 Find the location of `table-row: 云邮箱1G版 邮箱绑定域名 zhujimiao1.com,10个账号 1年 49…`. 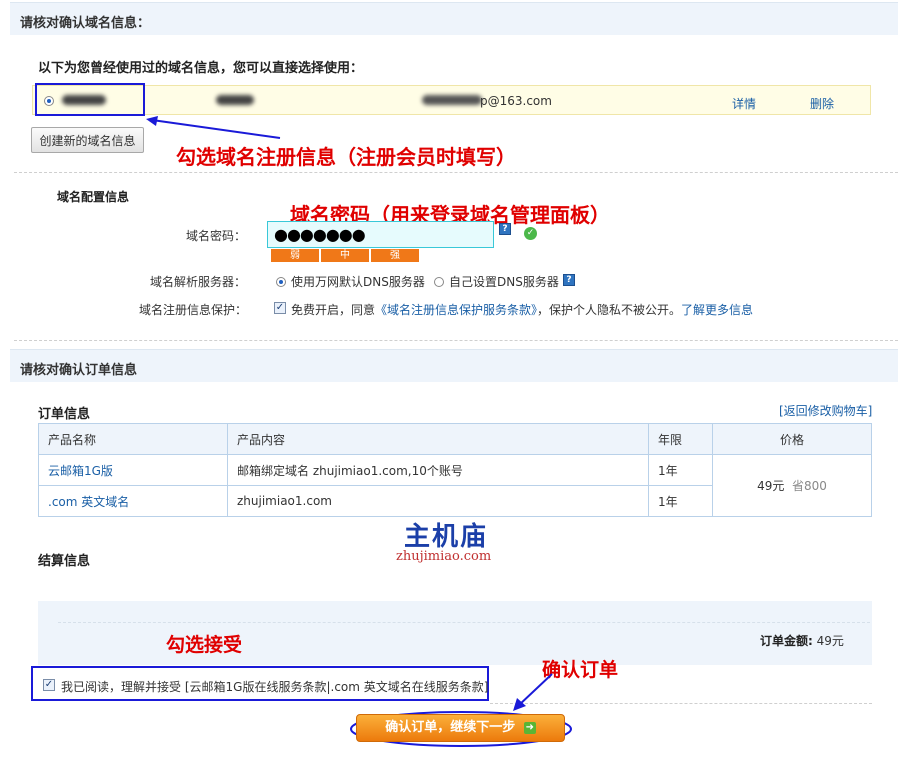

table-row: 云邮箱1G版 邮箱绑定域名 zhujimiao1.com,10个账号 1年 49… is located at coordinates (455, 485).